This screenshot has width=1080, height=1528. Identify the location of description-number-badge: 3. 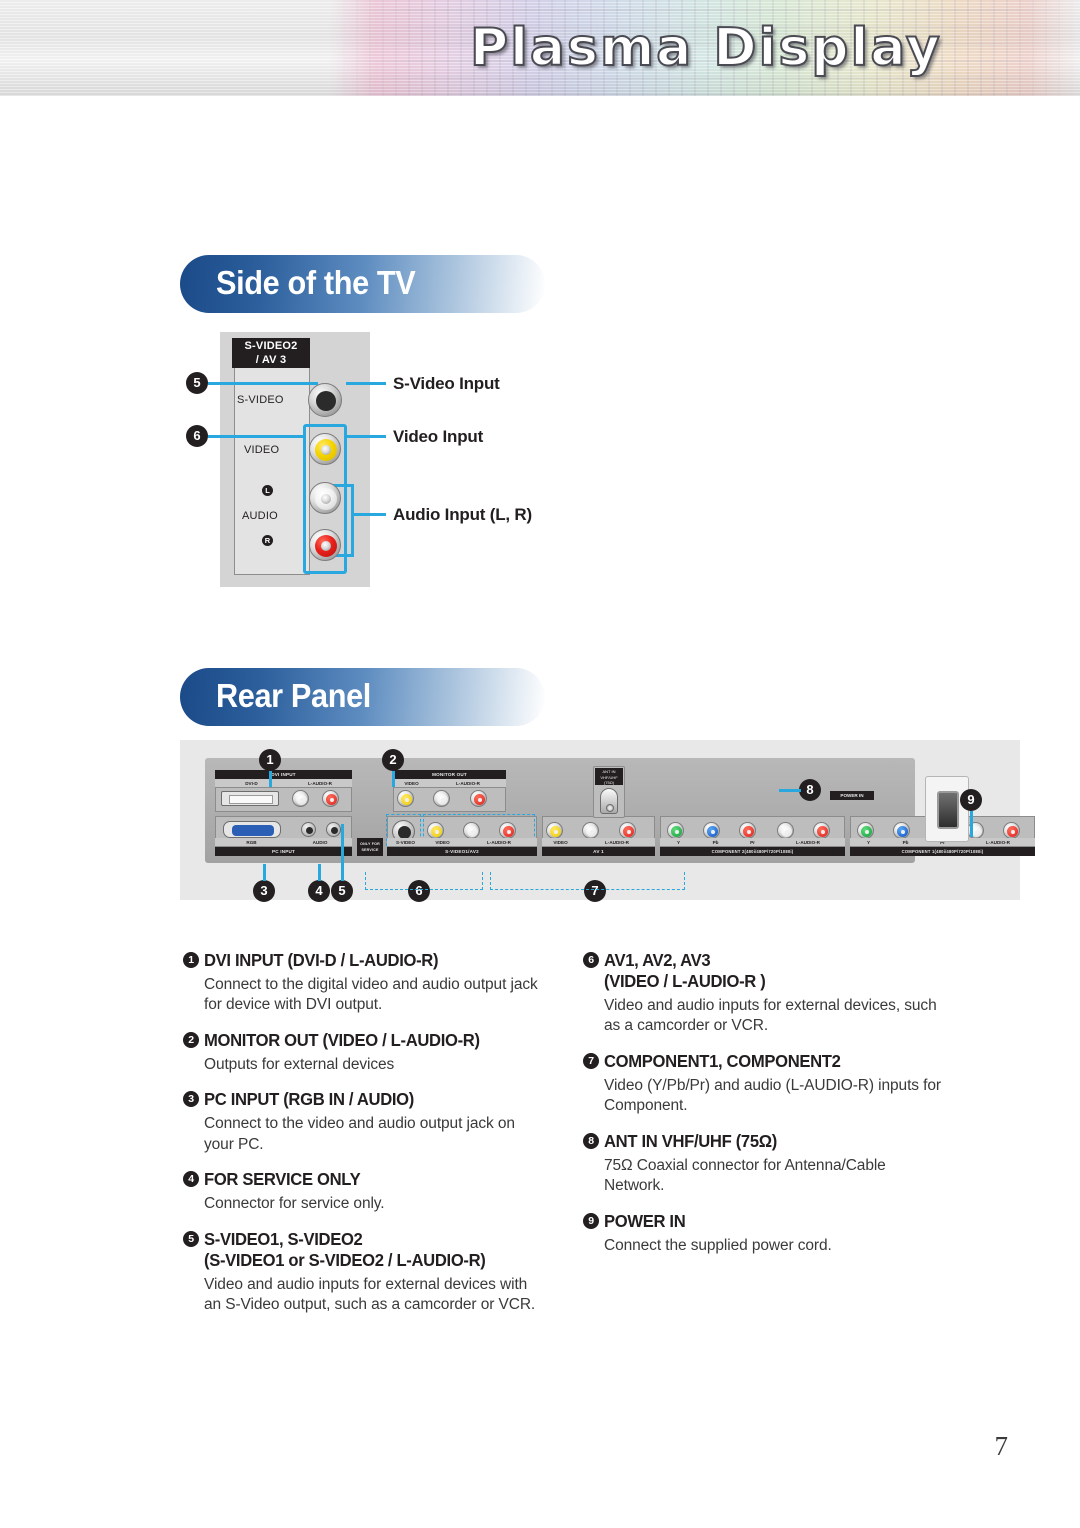
(191, 1099).